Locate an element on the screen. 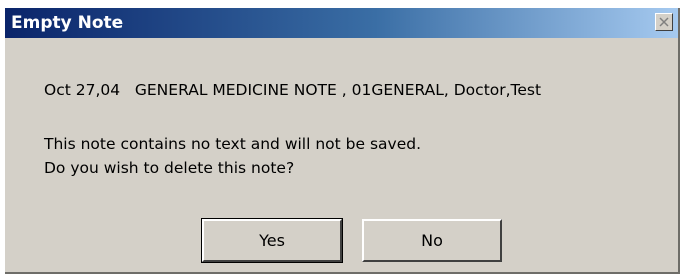 This screenshot has width=682, height=276. close-button is located at coordinates (664, 22).